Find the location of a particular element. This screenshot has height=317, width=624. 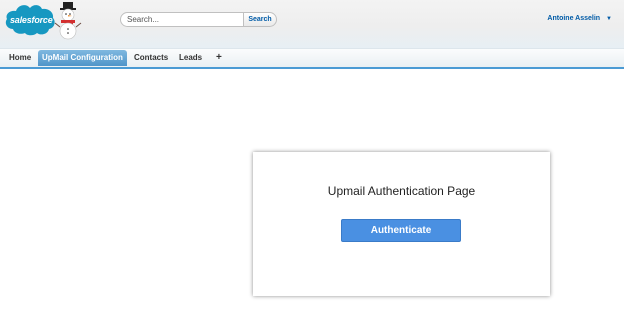

page-title: Upmail Authentication Page is located at coordinates (401, 191).